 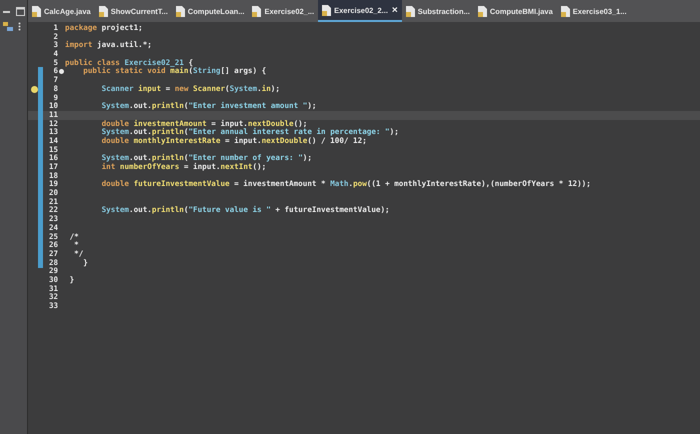 I want to click on fold-marker-icon, so click(x=61, y=71).